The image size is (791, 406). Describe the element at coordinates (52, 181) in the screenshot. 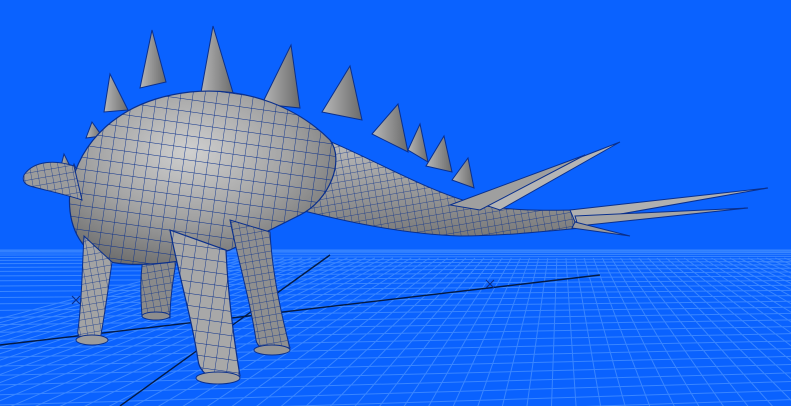

I see `neck-head-mesh` at that location.